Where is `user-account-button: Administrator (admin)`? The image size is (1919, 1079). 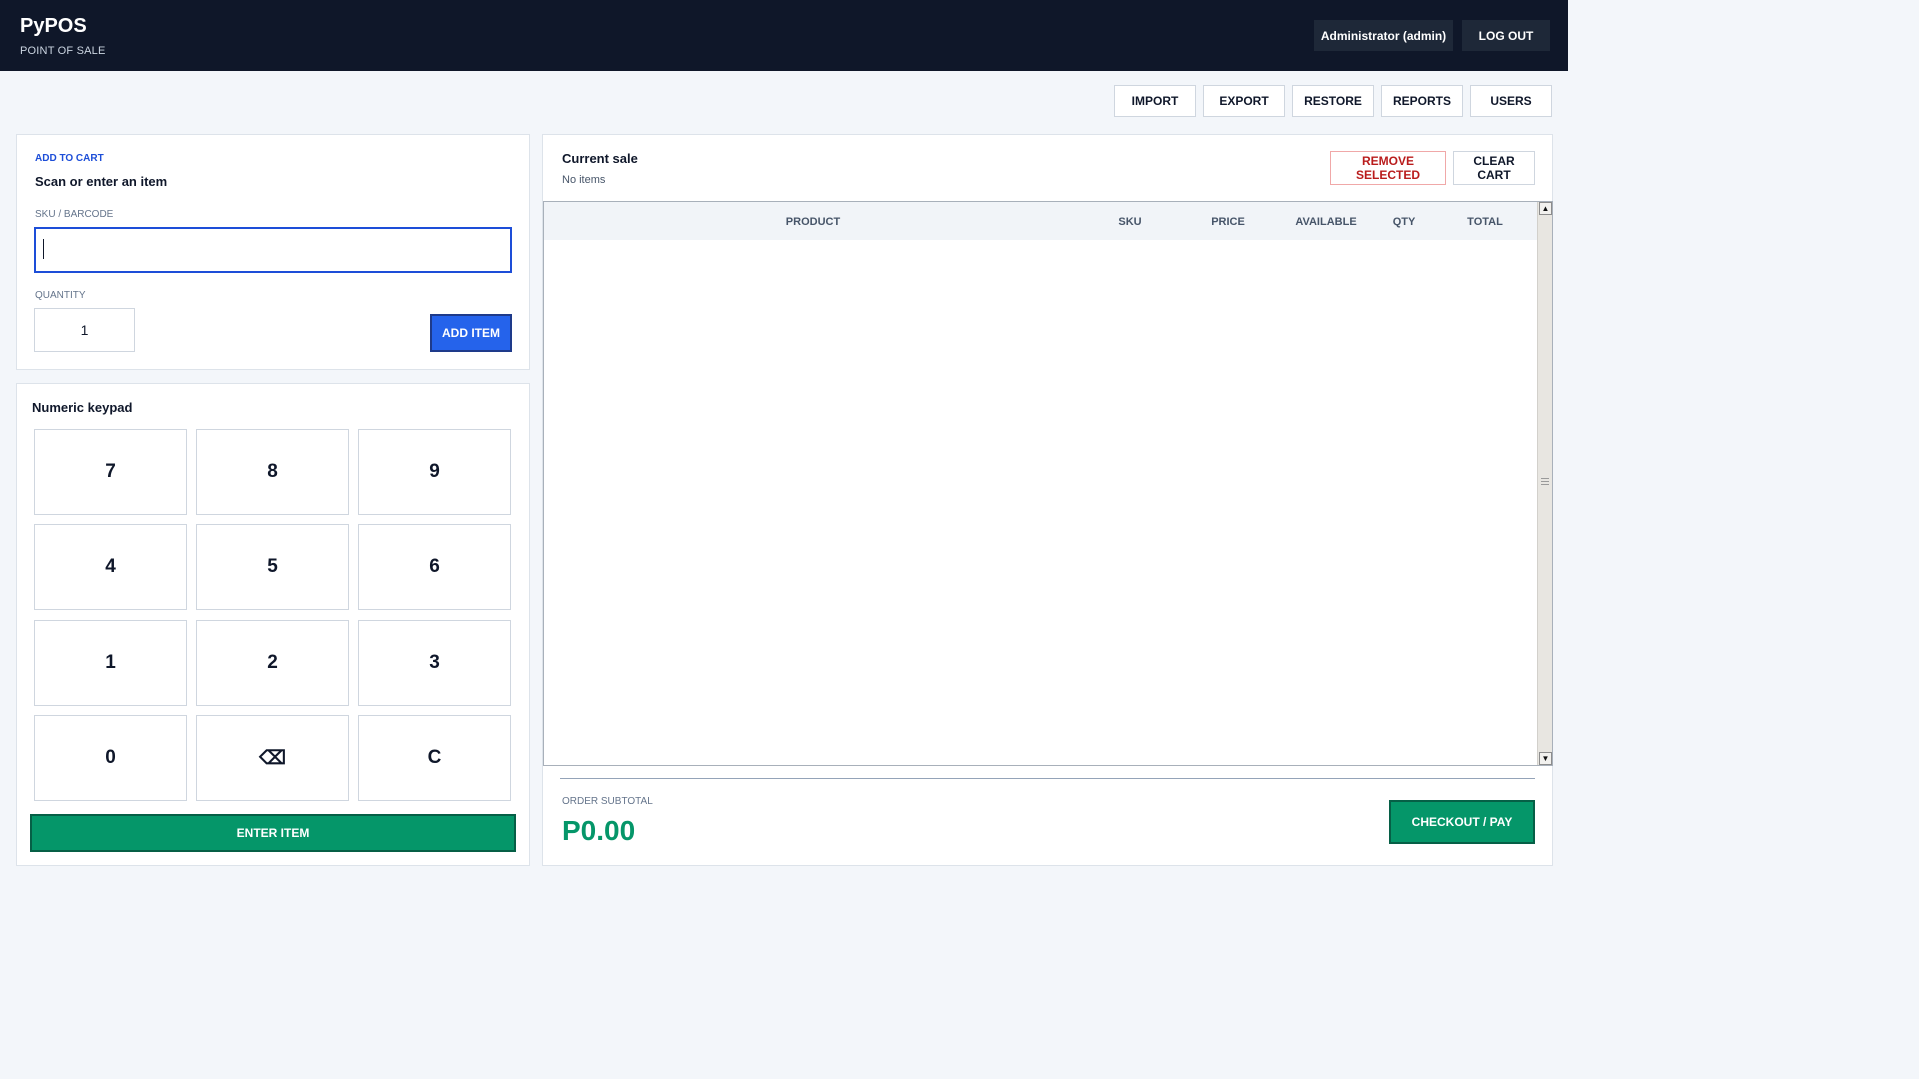
user-account-button: Administrator (admin) is located at coordinates (1383, 35).